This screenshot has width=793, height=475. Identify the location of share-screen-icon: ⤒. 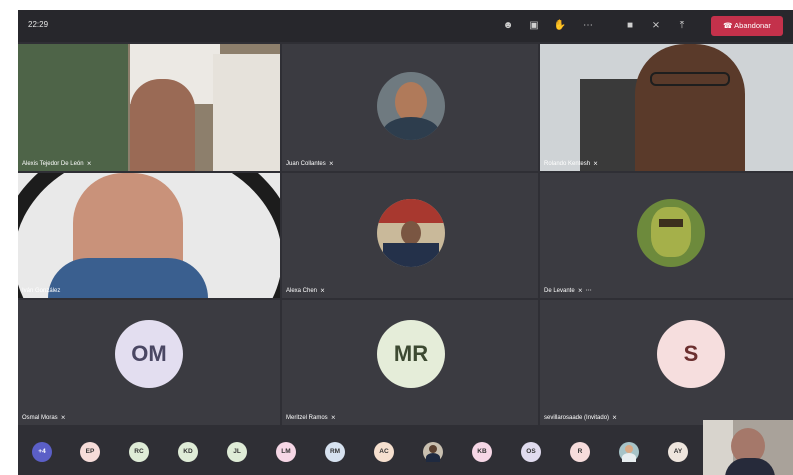
(682, 26).